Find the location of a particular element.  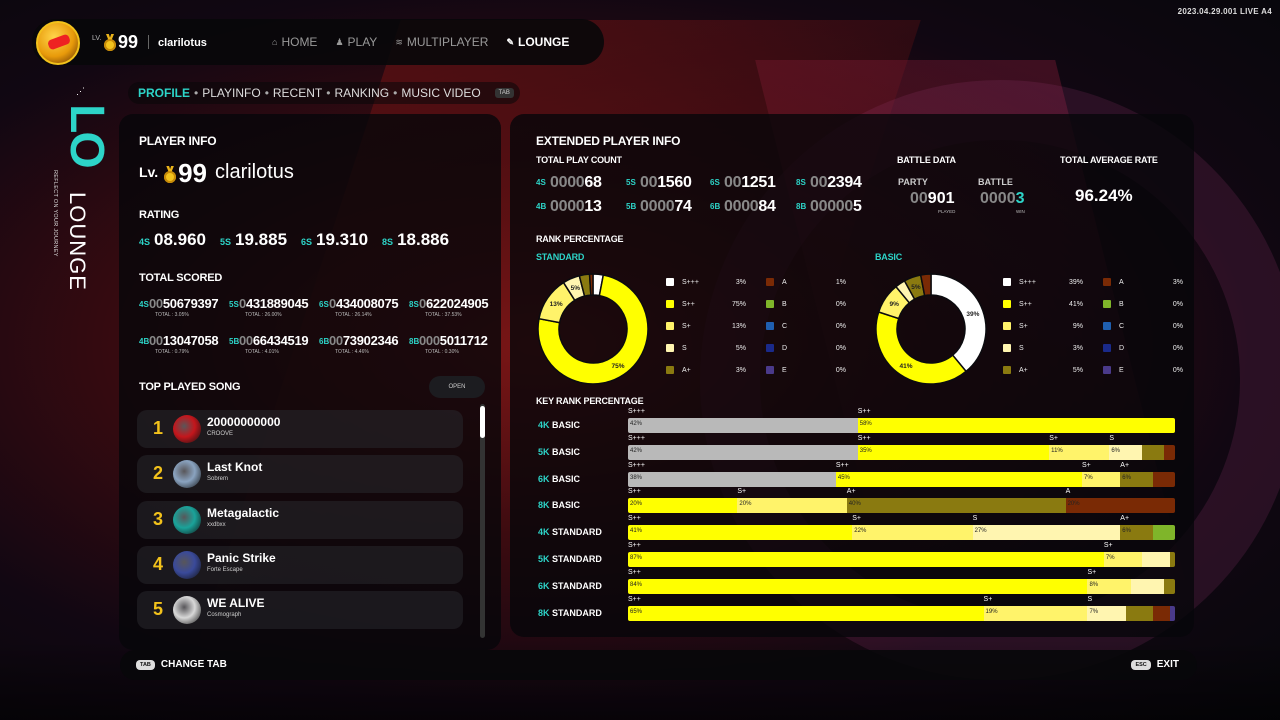

legend-label: A+ is located at coordinates (686, 370).